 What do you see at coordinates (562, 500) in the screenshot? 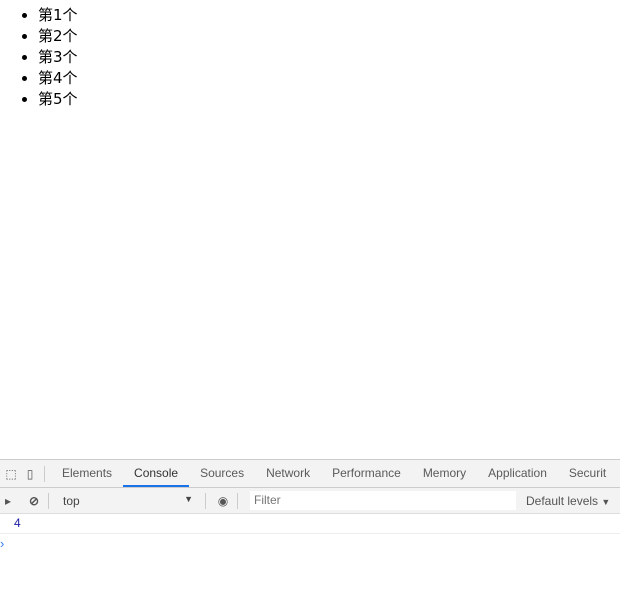
I see `levels-label: Default levels` at bounding box center [562, 500].